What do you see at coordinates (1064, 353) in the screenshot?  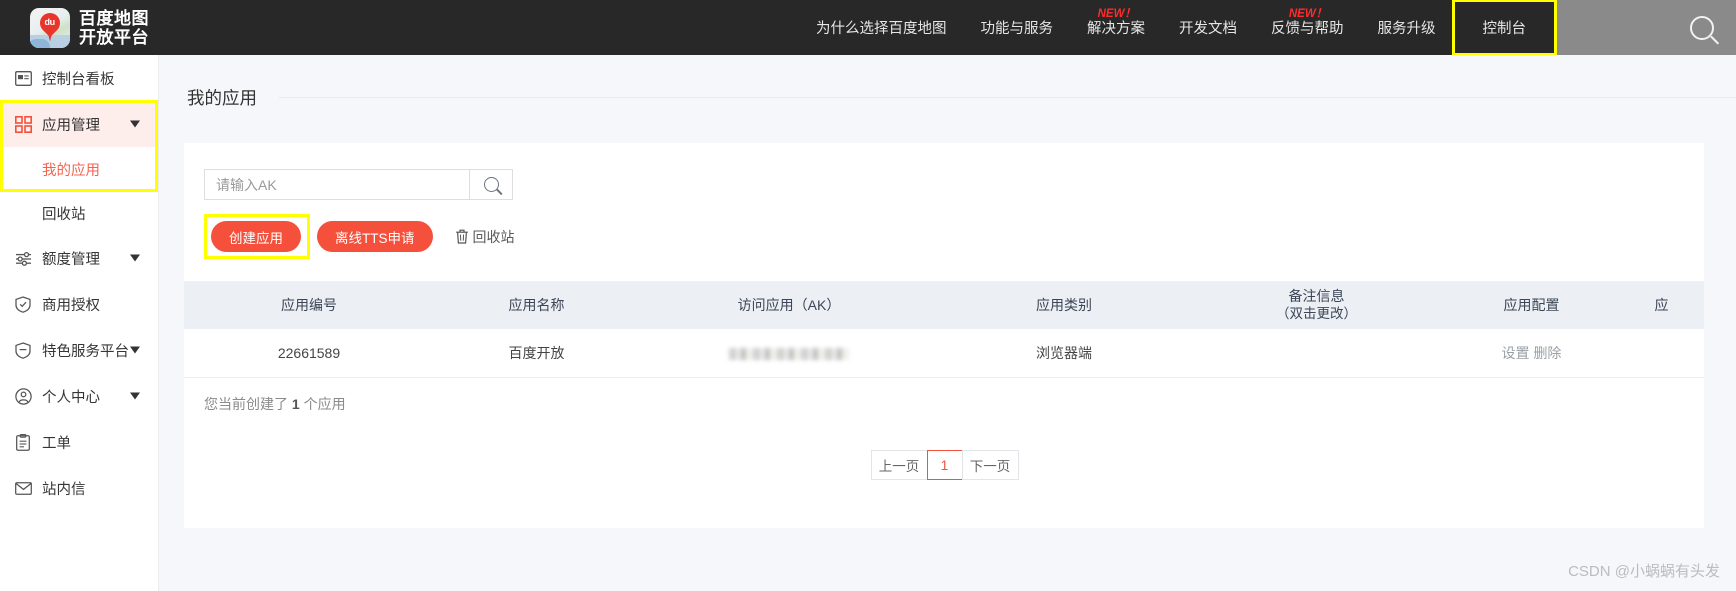 I see `cell-app-category: 浏览器端` at bounding box center [1064, 353].